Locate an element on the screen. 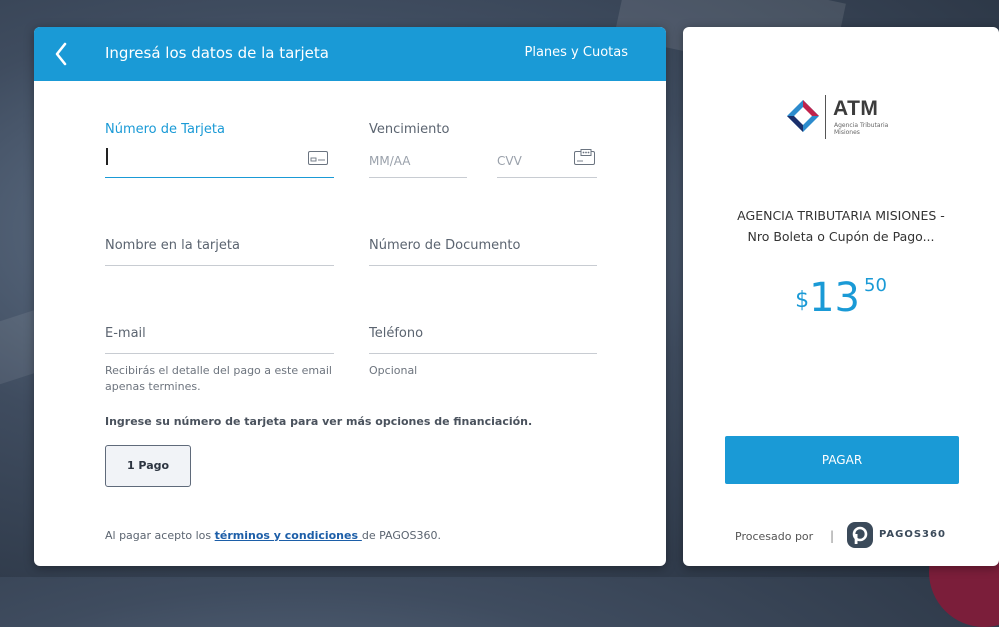  email-field: E-mail is located at coordinates (219, 340).